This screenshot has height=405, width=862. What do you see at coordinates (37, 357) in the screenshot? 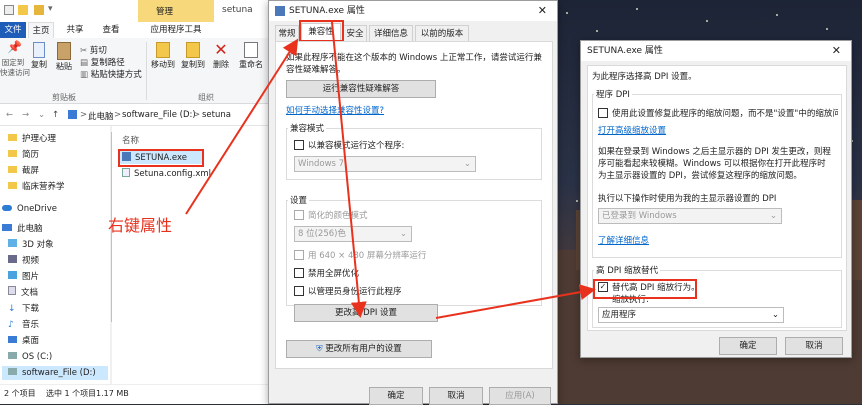
I see `nav-label: OS (C:)` at bounding box center [37, 357].